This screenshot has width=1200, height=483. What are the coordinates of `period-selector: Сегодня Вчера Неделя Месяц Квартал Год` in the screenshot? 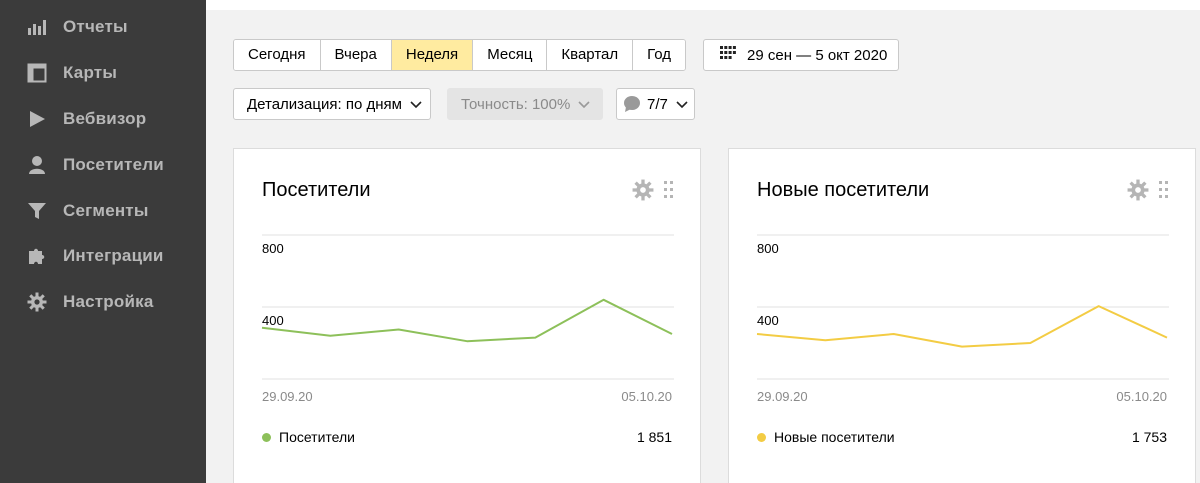 It's located at (460, 55).